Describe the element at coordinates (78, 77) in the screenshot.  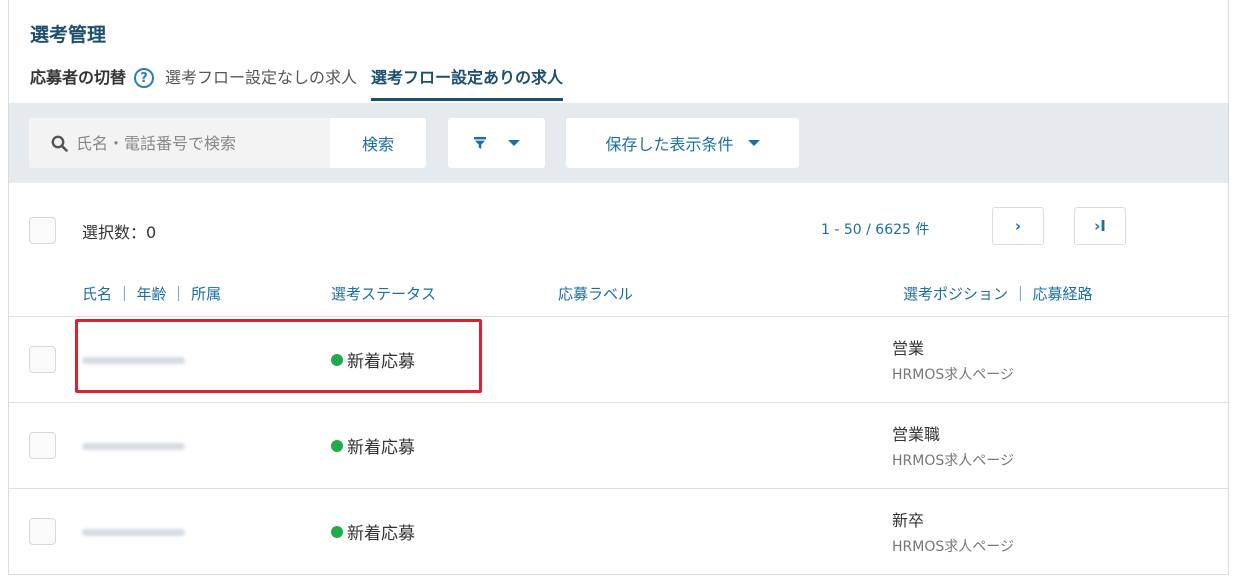
I see `applicant-switch-label: 応募者の切替` at that location.